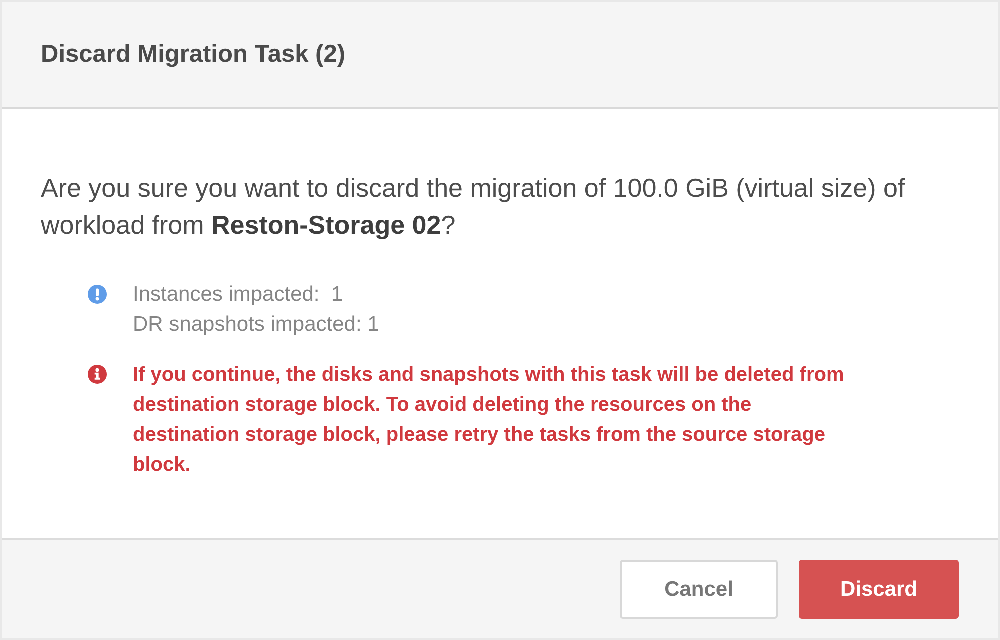 Image resolution: width=1000 pixels, height=640 pixels. Describe the element at coordinates (97, 294) in the screenshot. I see `info-icon` at that location.